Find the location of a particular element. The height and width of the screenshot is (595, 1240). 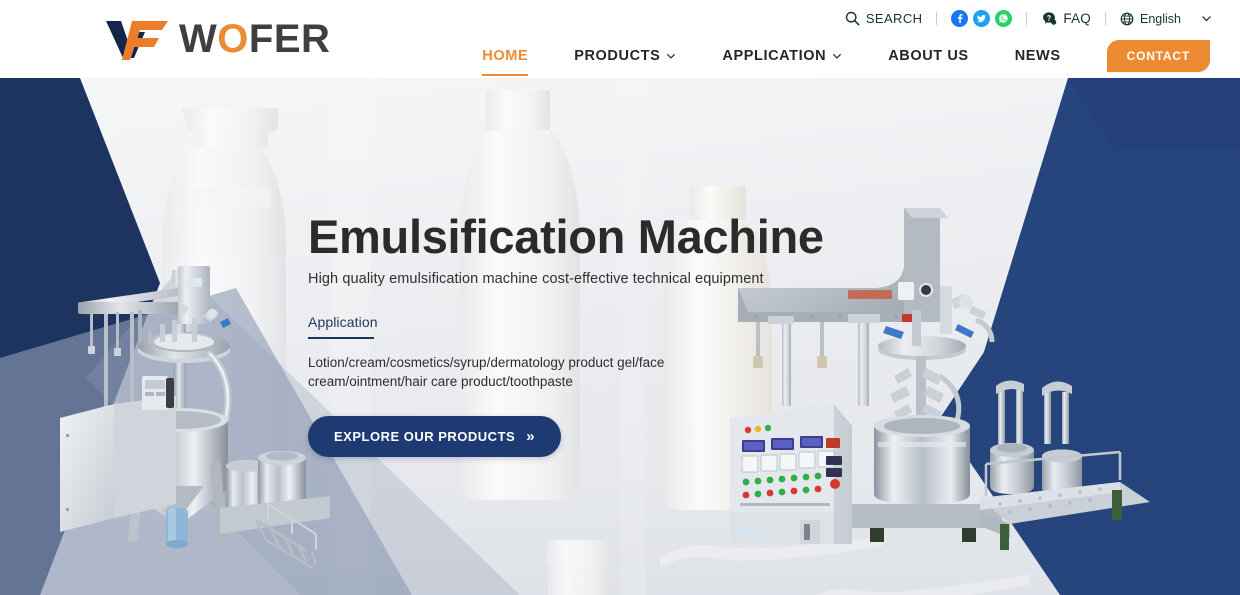

nav-item-news: NEWS is located at coordinates (1038, 56).